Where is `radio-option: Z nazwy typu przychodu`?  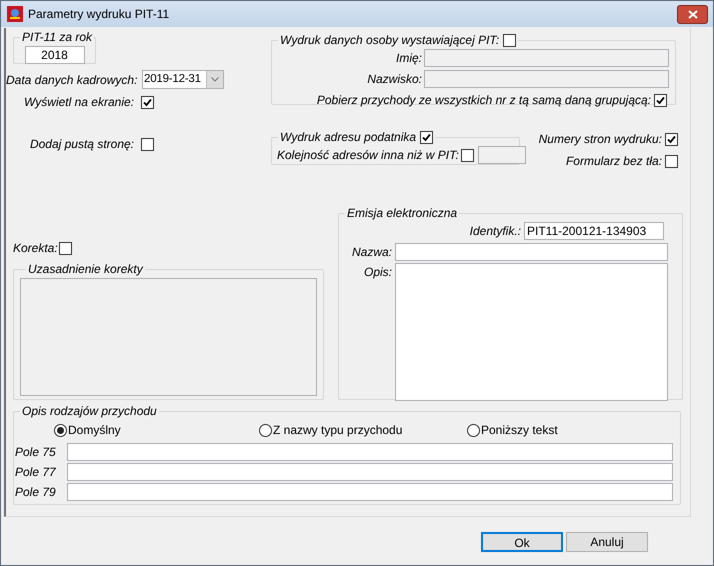
radio-option: Z nazwy typu przychodu is located at coordinates (363, 430).